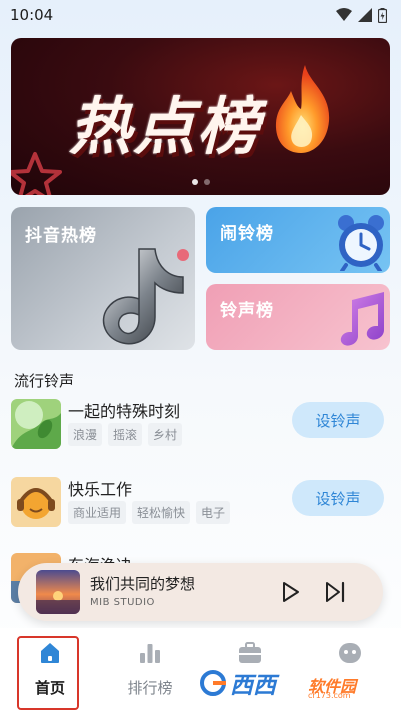 The width and height of the screenshot is (401, 713). I want to click on bar-chart-icon, so click(150, 653).